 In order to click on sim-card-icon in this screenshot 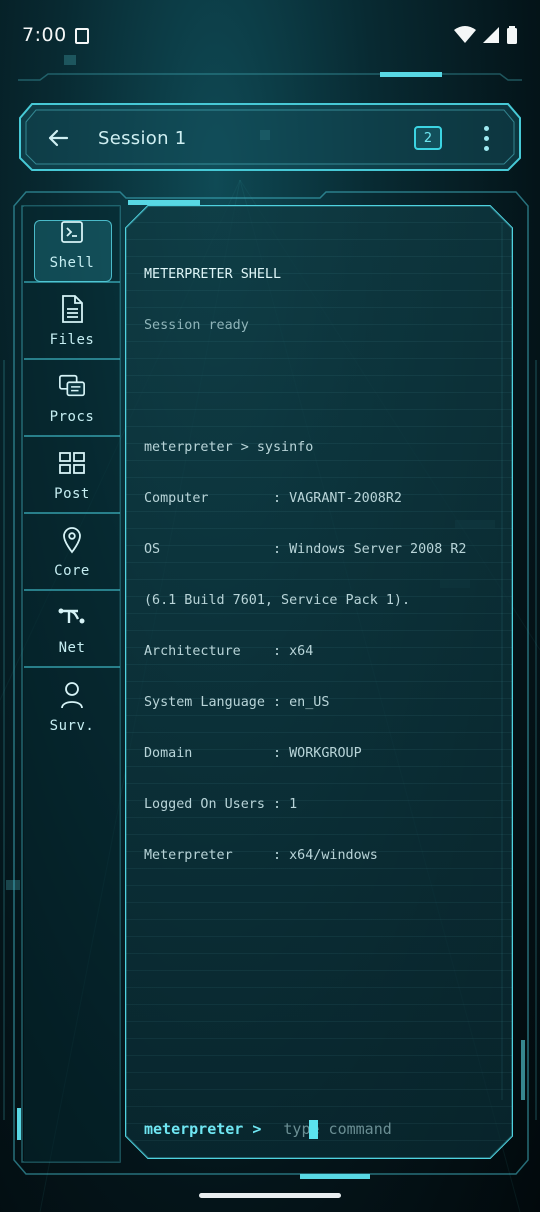, I will do `click(81, 36)`.